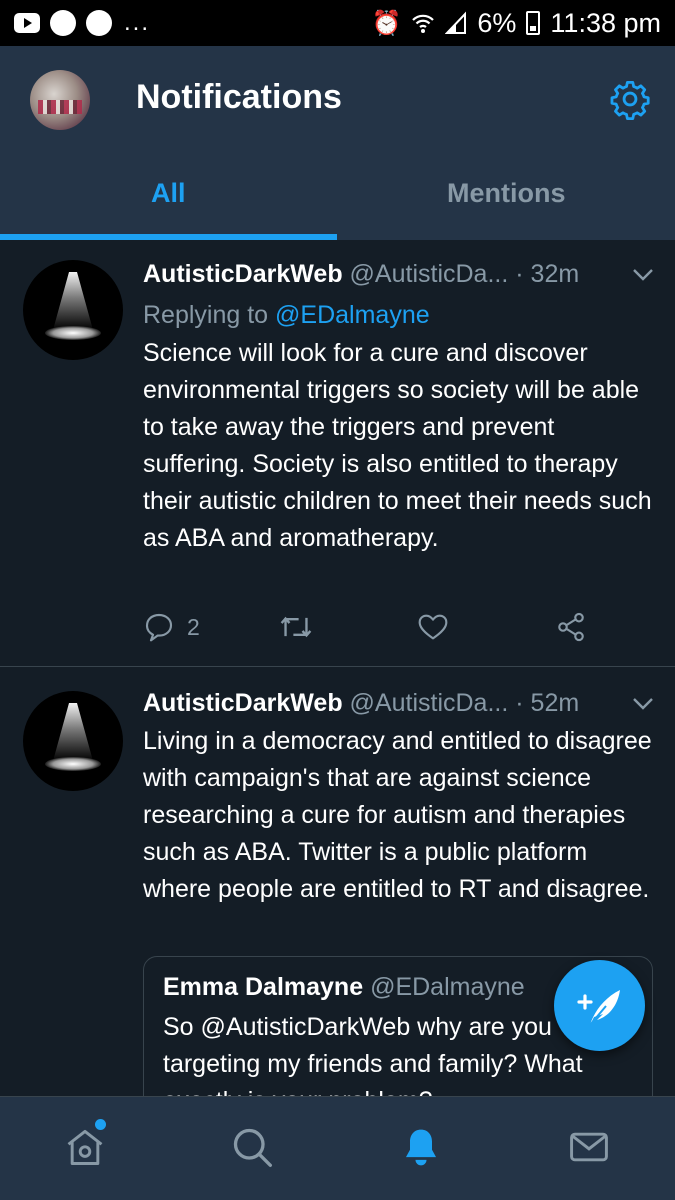 This screenshot has height=1200, width=675. What do you see at coordinates (589, 1147) in the screenshot?
I see `mail-icon` at bounding box center [589, 1147].